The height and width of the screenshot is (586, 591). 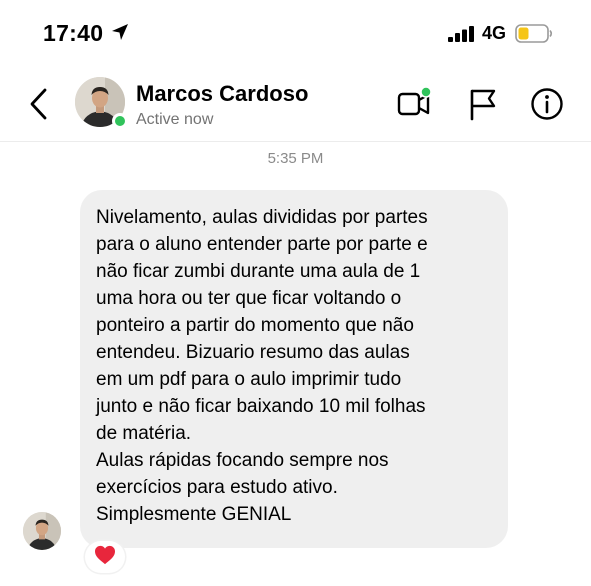 I want to click on reaction-badge, so click(x=105, y=557).